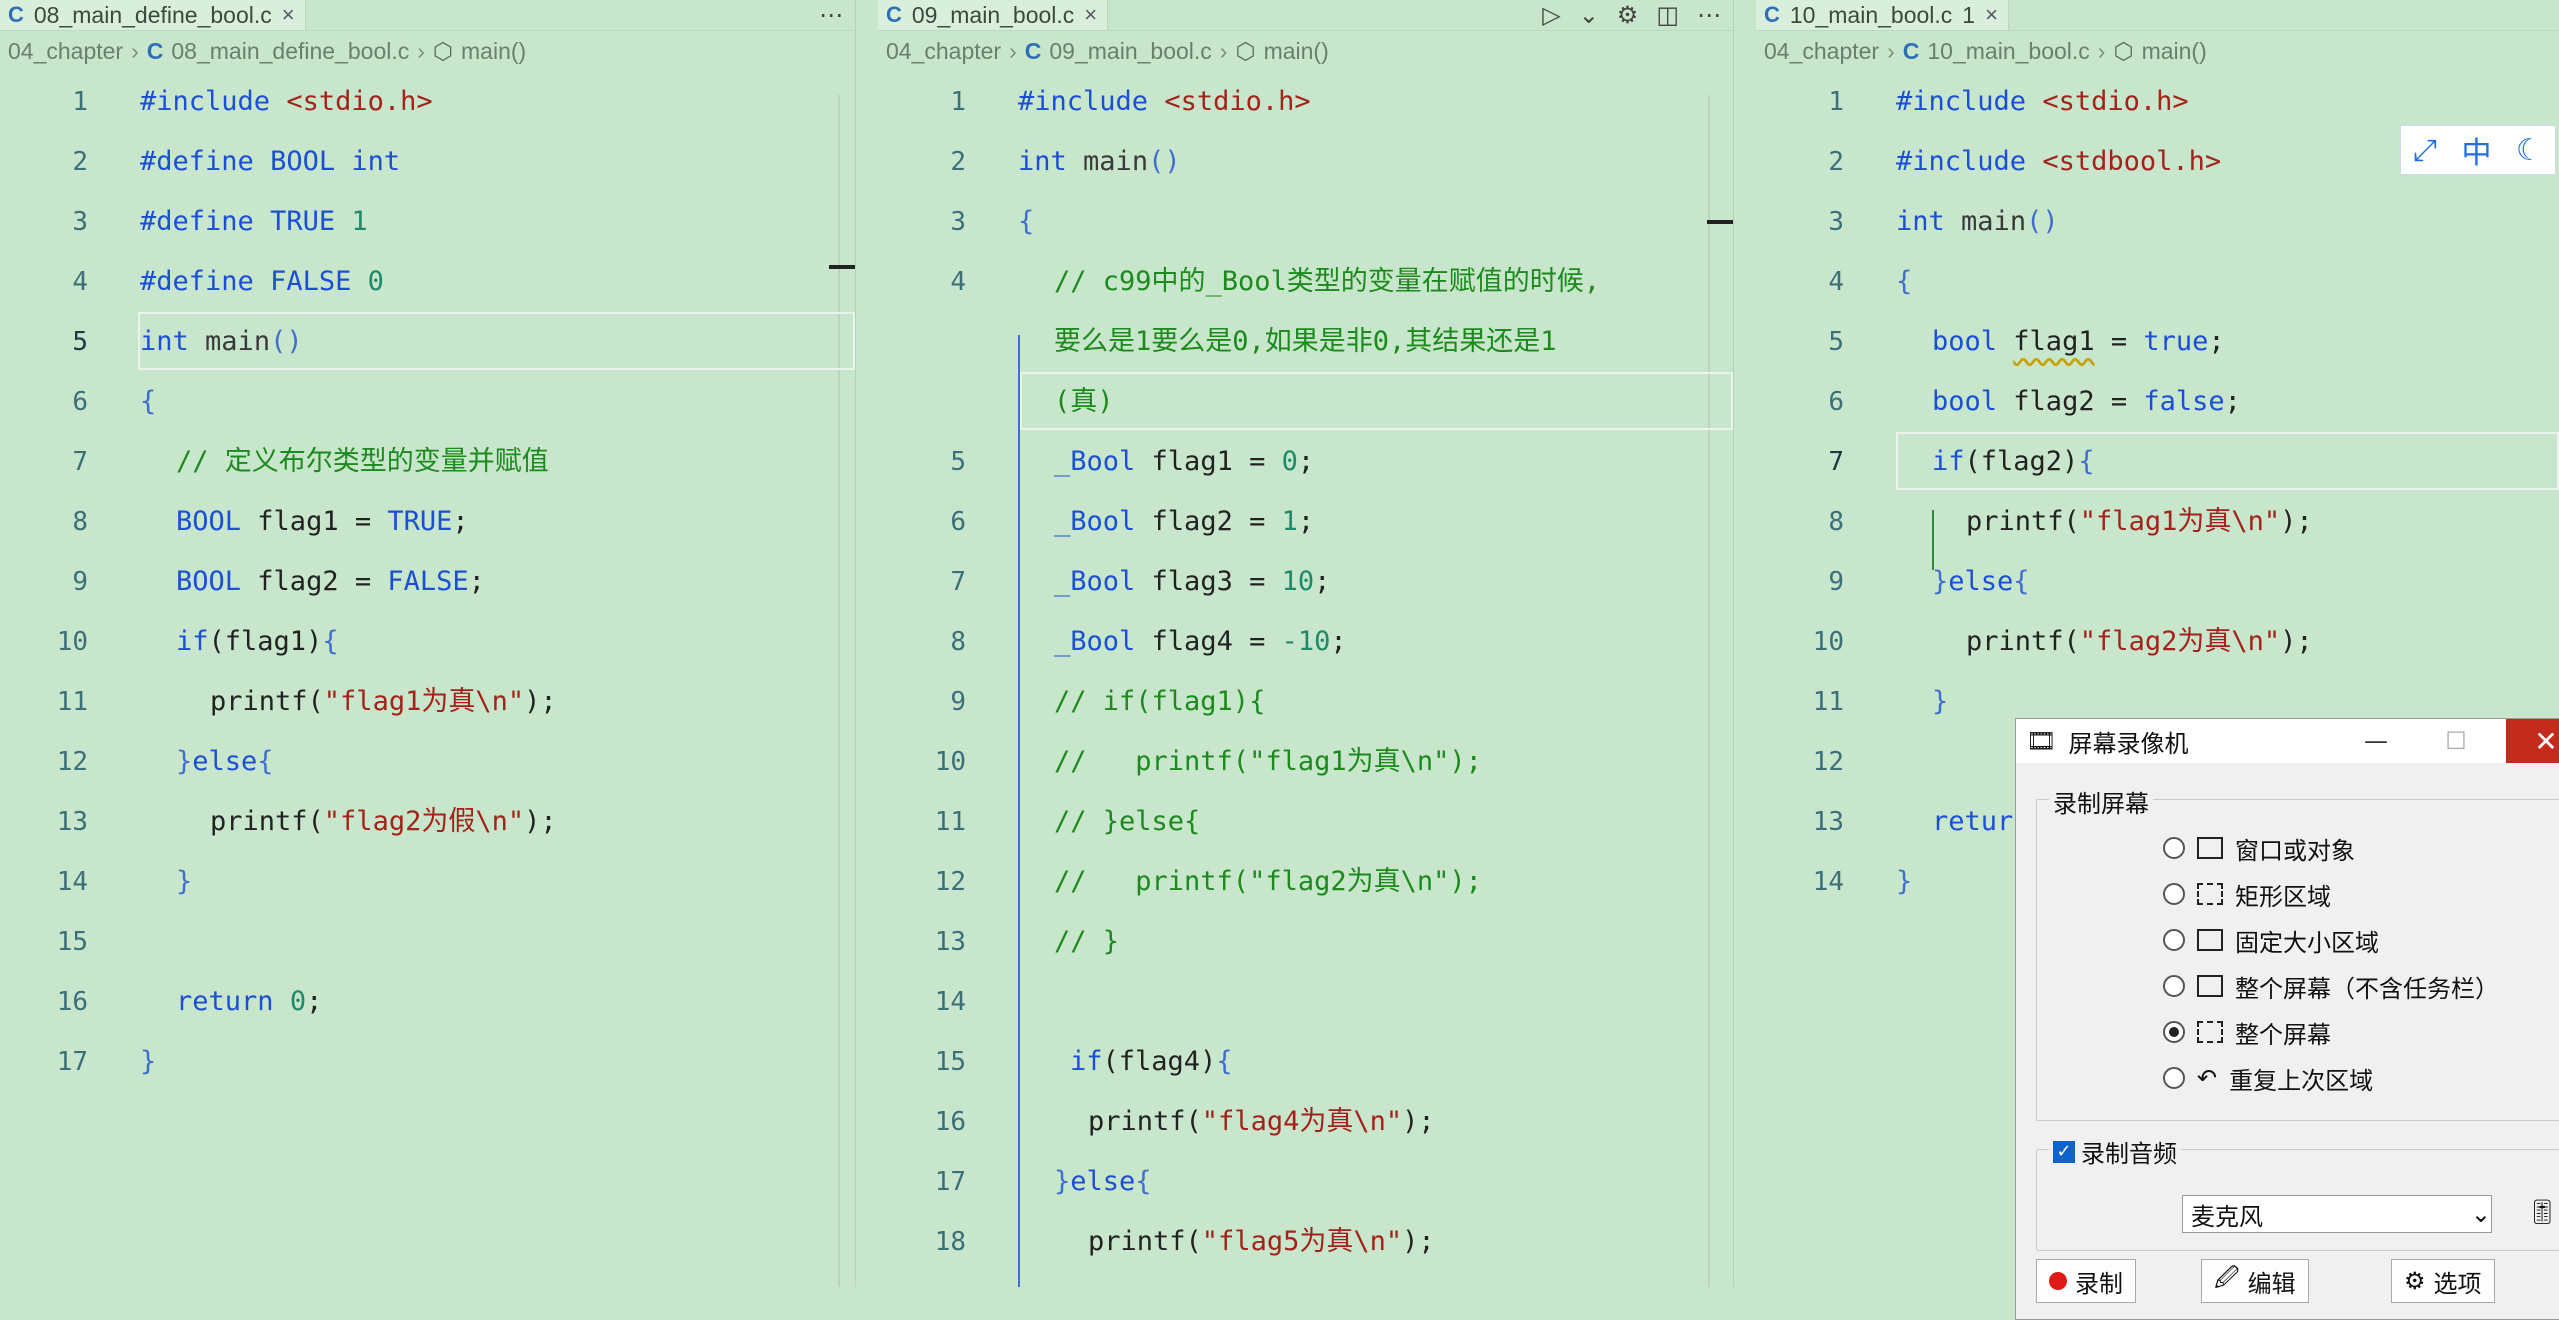 The height and width of the screenshot is (1320, 2559). Describe the element at coordinates (427, 402) in the screenshot. I see `code-line: 6{` at that location.